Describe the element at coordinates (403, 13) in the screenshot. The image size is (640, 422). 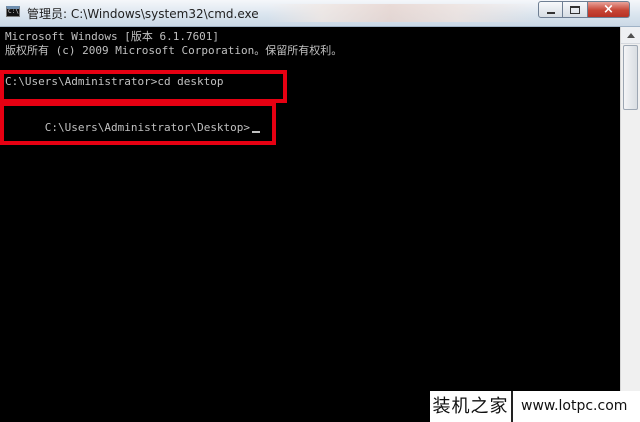
I see `titlebar-background-blur` at that location.